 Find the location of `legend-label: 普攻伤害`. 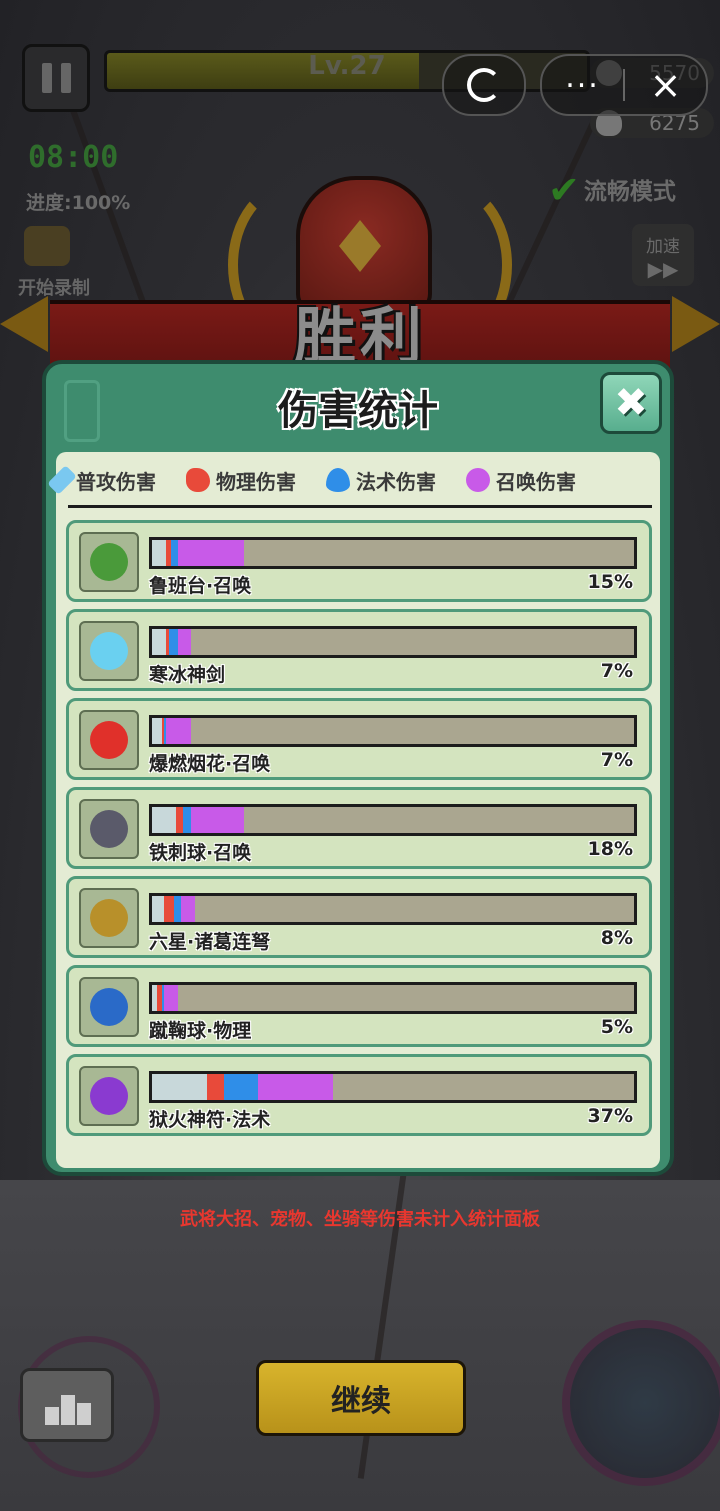

legend-label: 普攻伤害 is located at coordinates (116, 481).